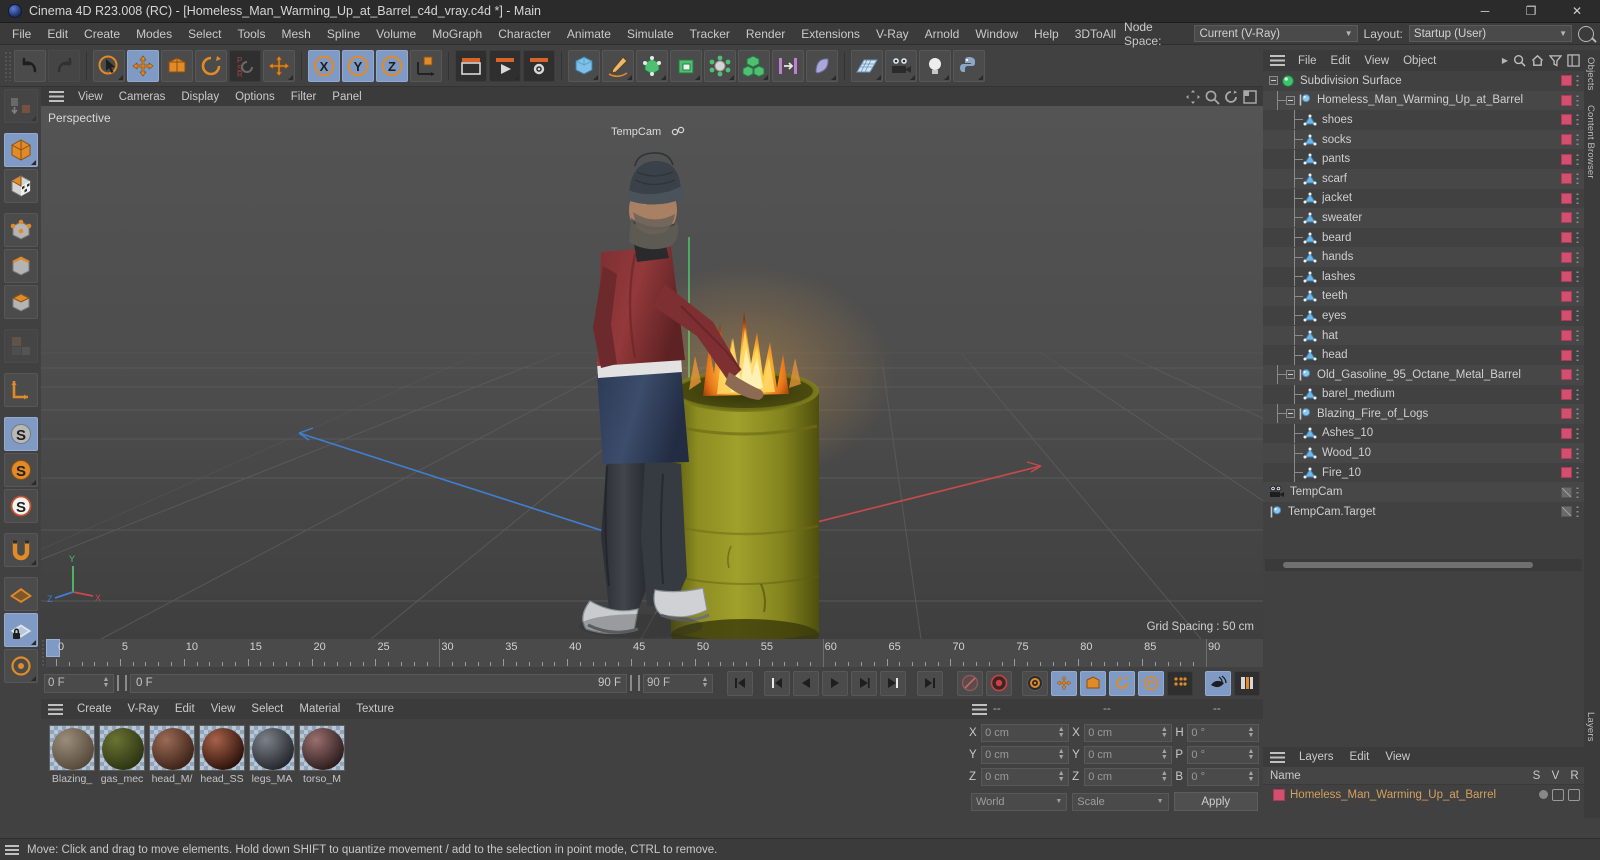 The height and width of the screenshot is (860, 1600). I want to click on make-editable-button, so click(20, 106).